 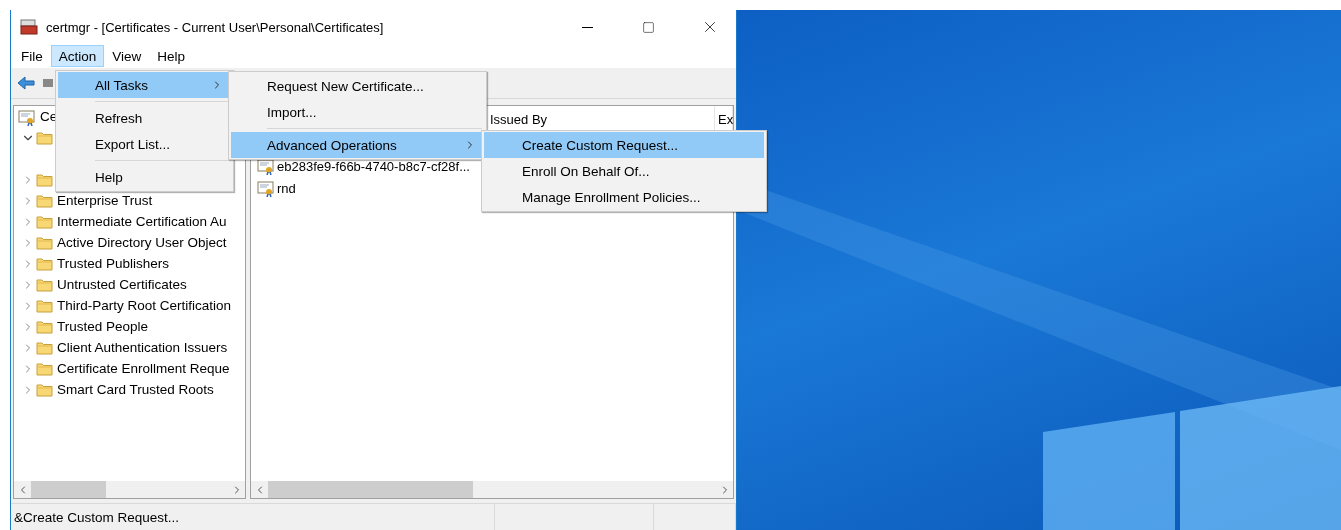 What do you see at coordinates (144, 118) in the screenshot?
I see `menu-item: Refresh` at bounding box center [144, 118].